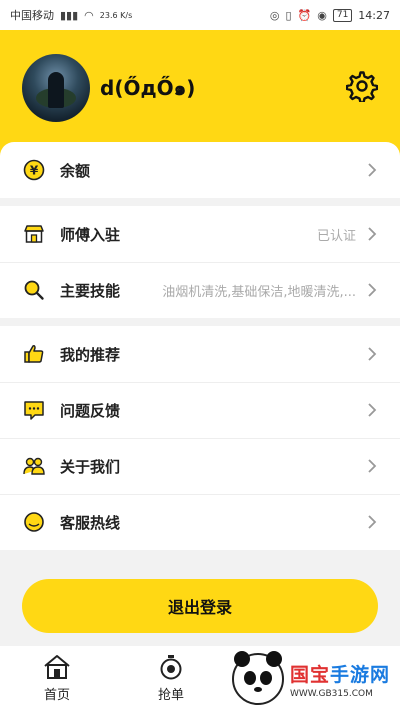  What do you see at coordinates (34, 290) in the screenshot?
I see `search-icon` at bounding box center [34, 290].